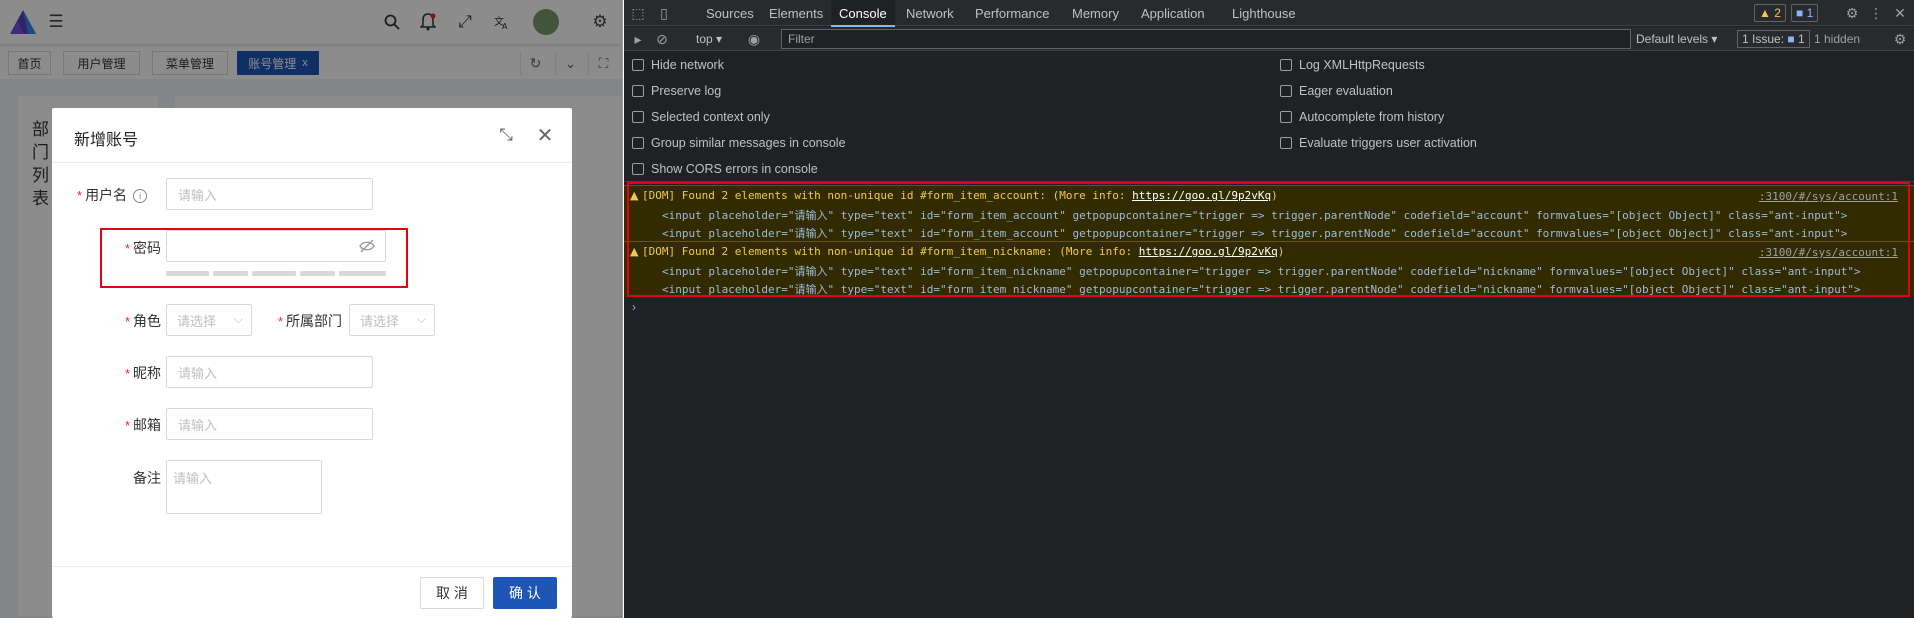 The height and width of the screenshot is (618, 1914). Describe the element at coordinates (269, 424) in the screenshot. I see `email-input: 请输入` at that location.